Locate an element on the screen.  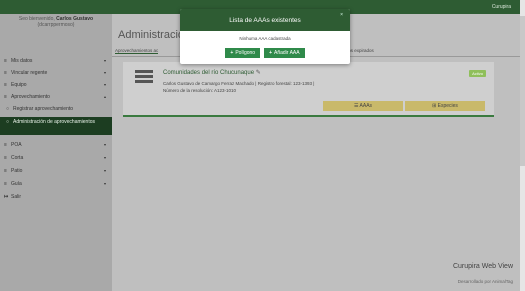
sidebar-item-mis-datos: ≡ Mis datos ▾ is located at coordinates (56, 61).